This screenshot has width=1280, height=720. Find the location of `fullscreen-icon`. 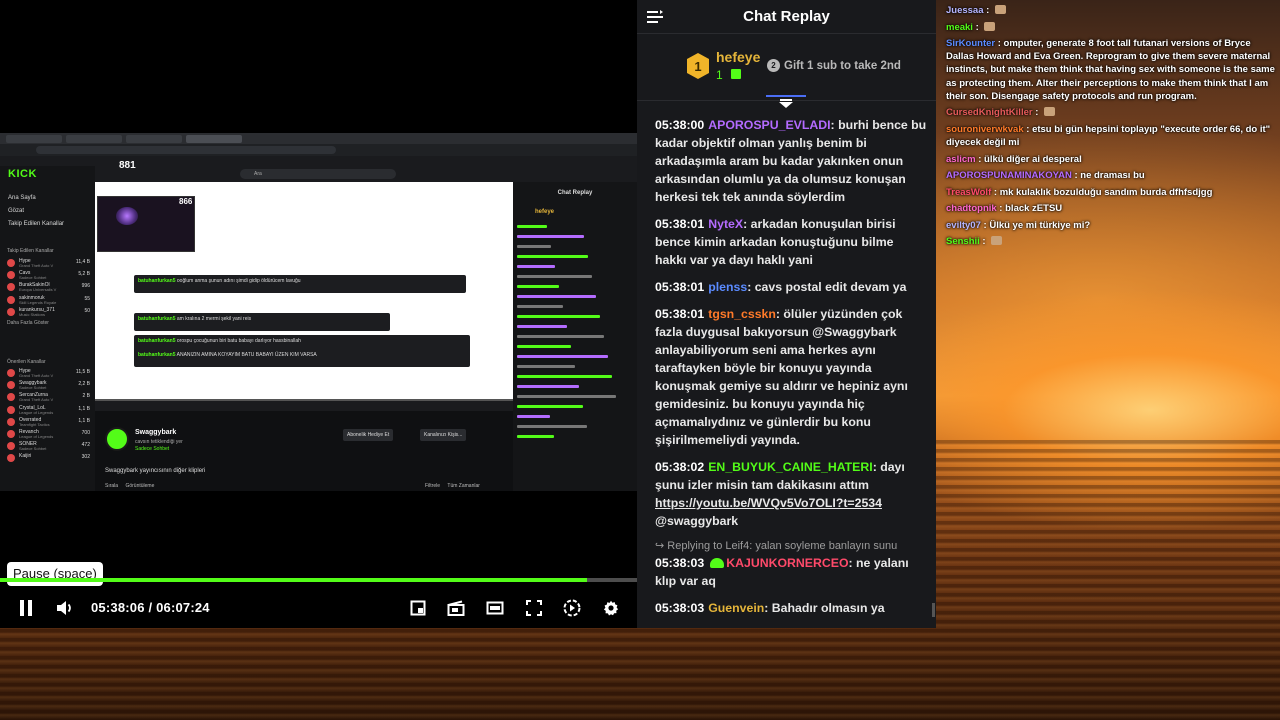

fullscreen-icon is located at coordinates (534, 608).